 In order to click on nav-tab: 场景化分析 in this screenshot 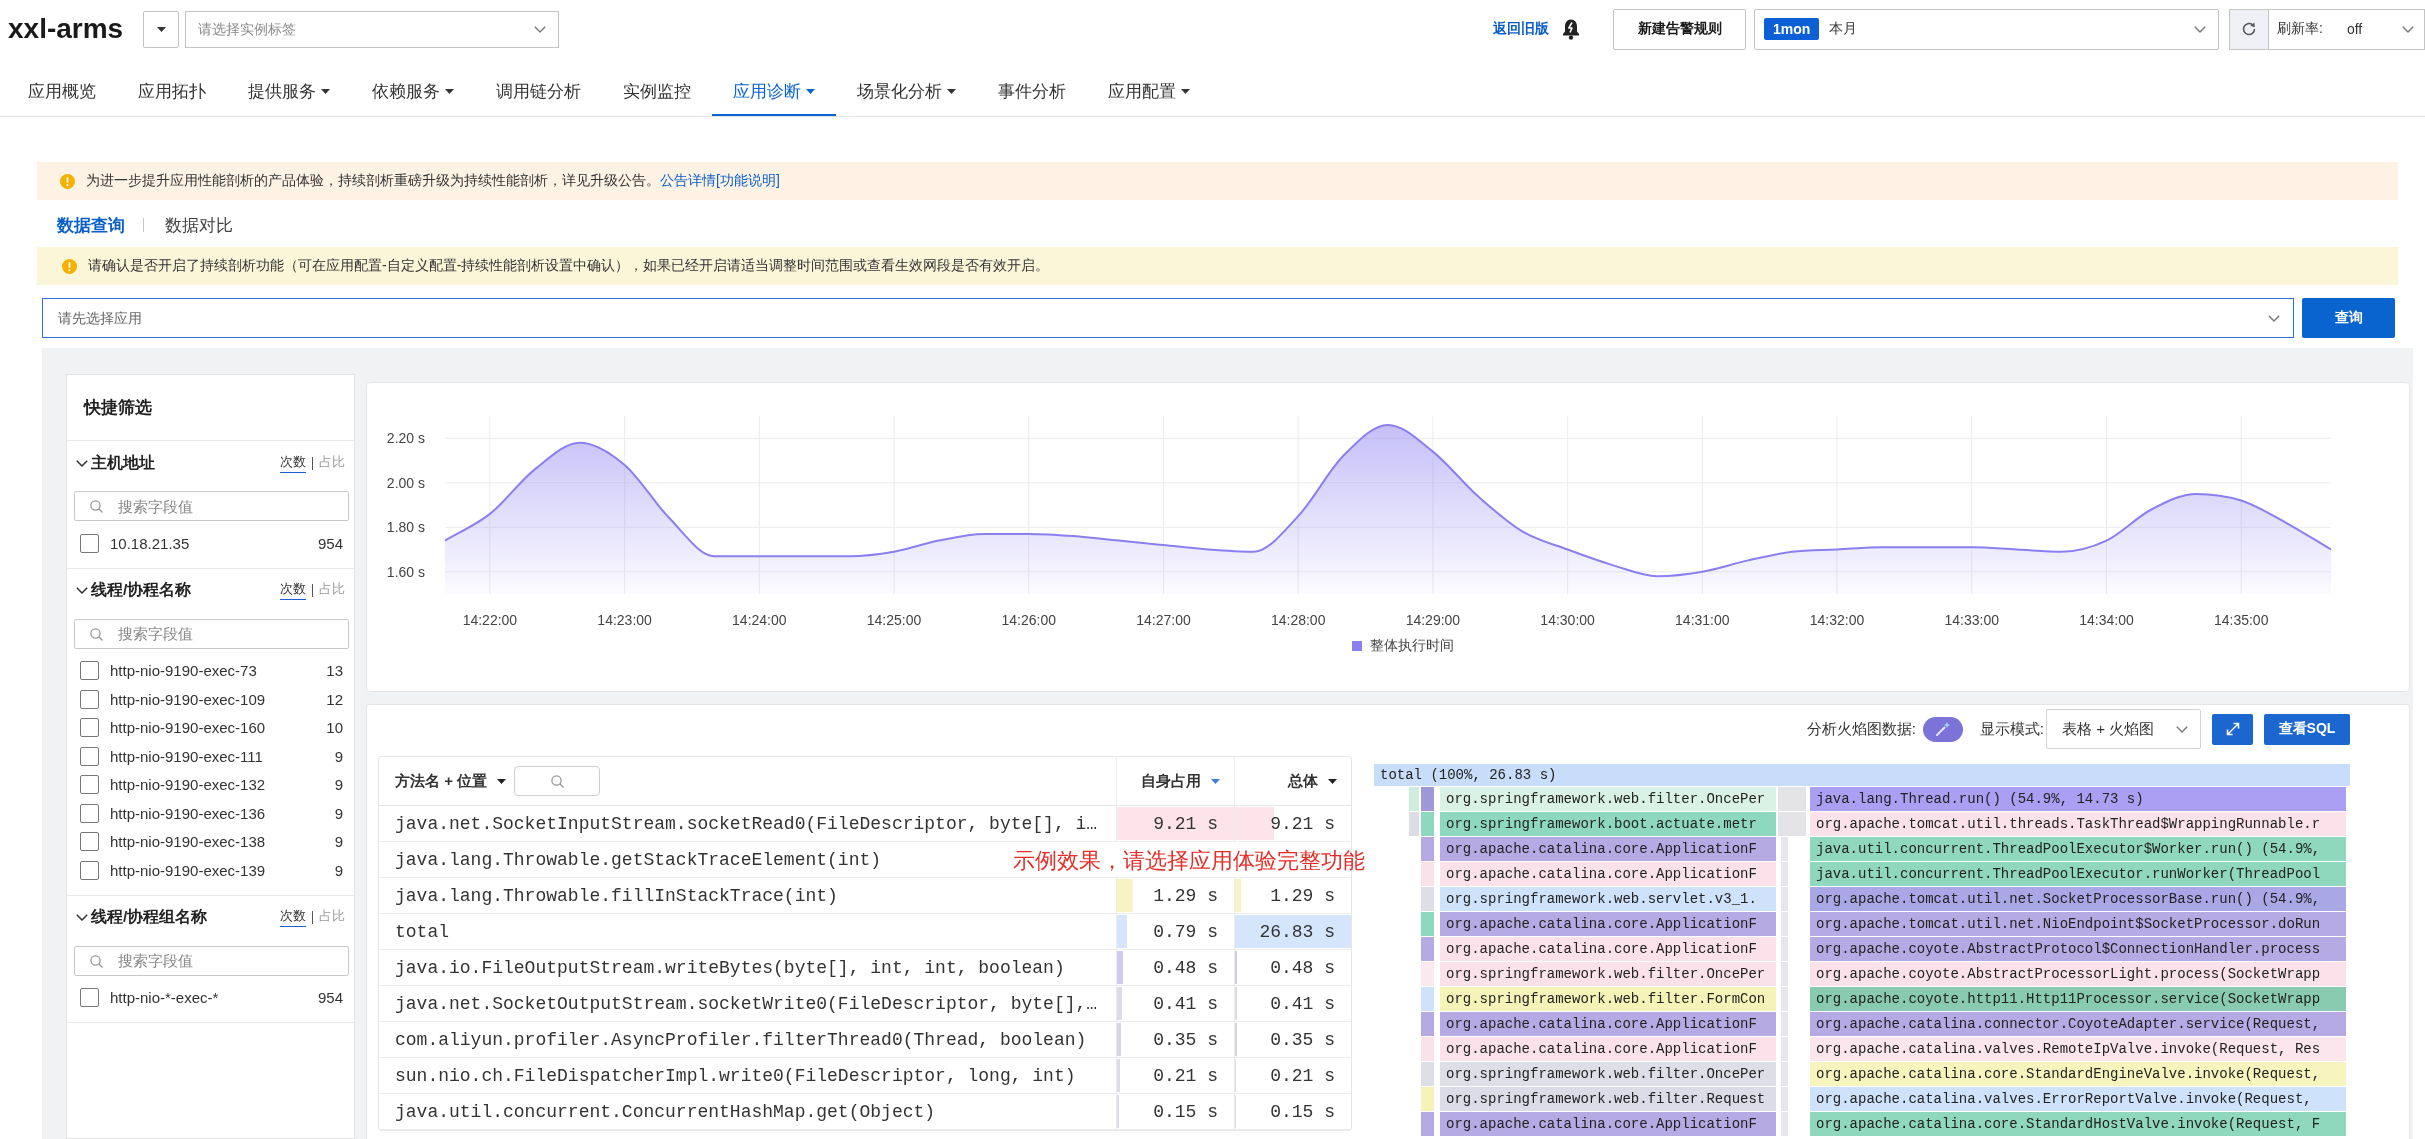, I will do `click(906, 92)`.